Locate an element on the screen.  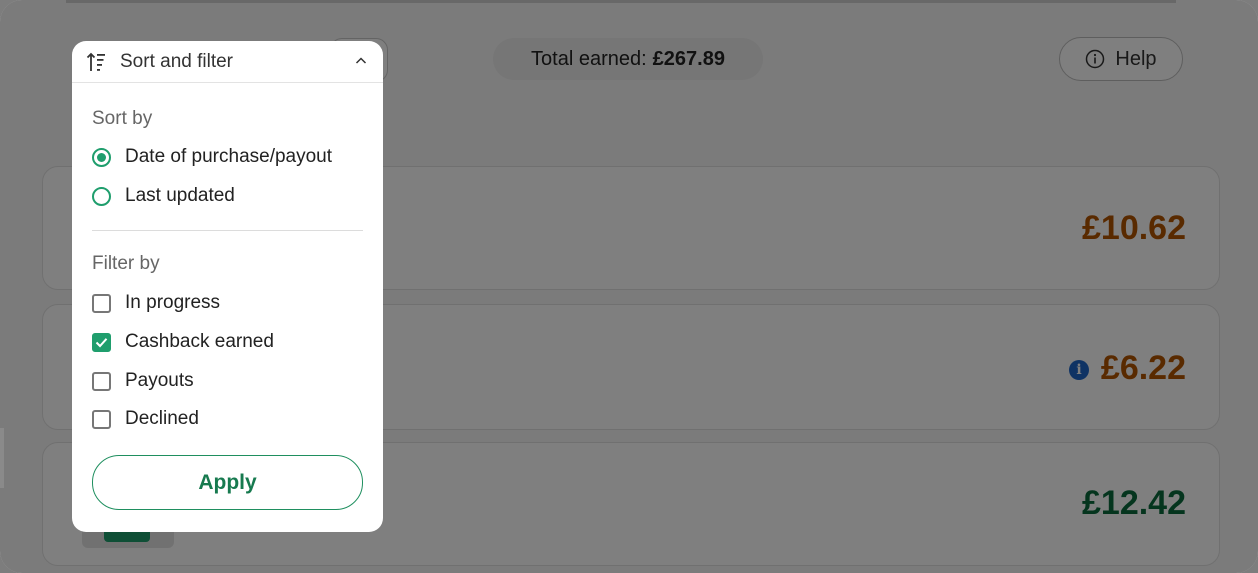
filter-option-label: Declined is located at coordinates (162, 418).